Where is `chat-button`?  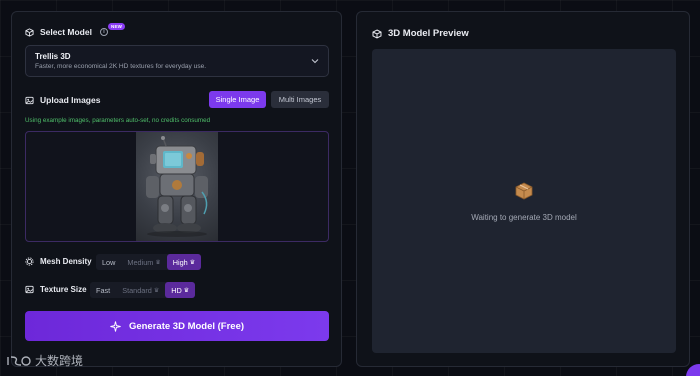
chat-button is located at coordinates (693, 370).